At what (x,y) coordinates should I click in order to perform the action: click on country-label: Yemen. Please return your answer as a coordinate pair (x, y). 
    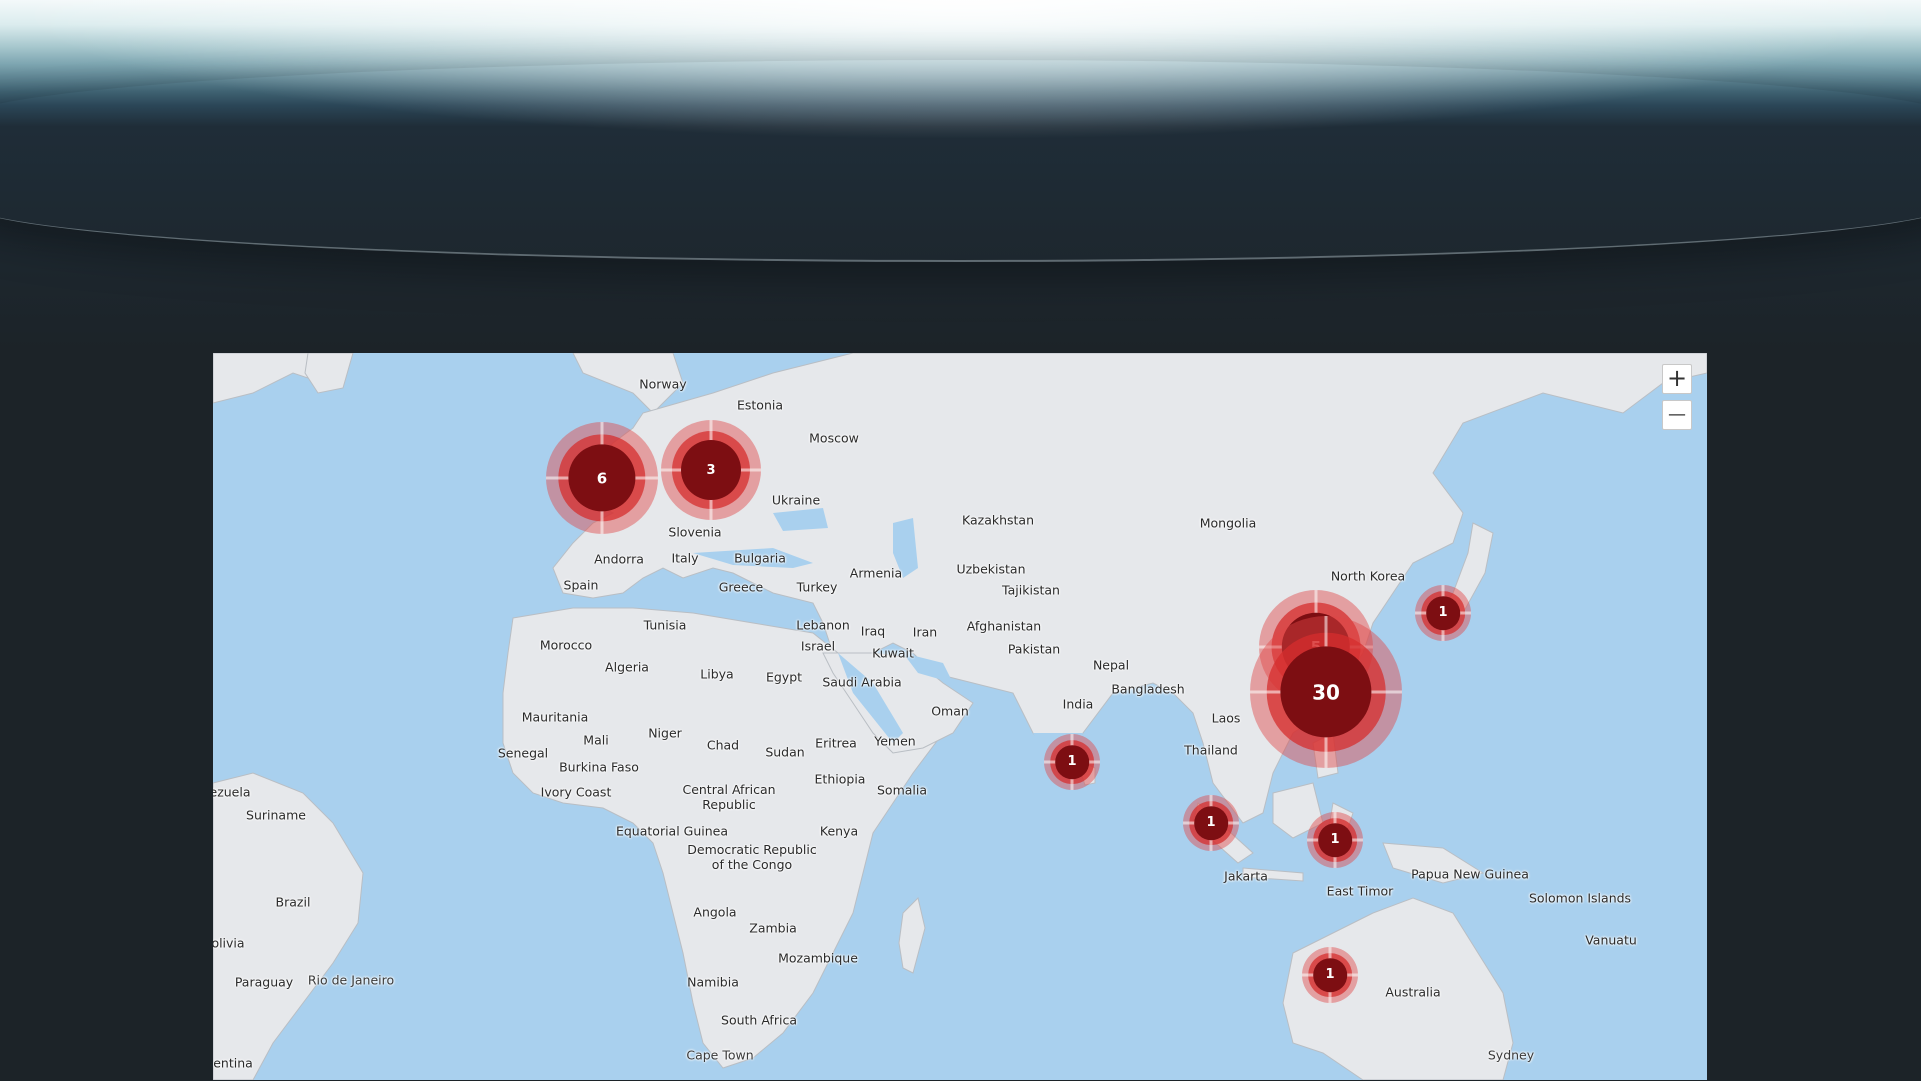
    Looking at the image, I should click on (895, 741).